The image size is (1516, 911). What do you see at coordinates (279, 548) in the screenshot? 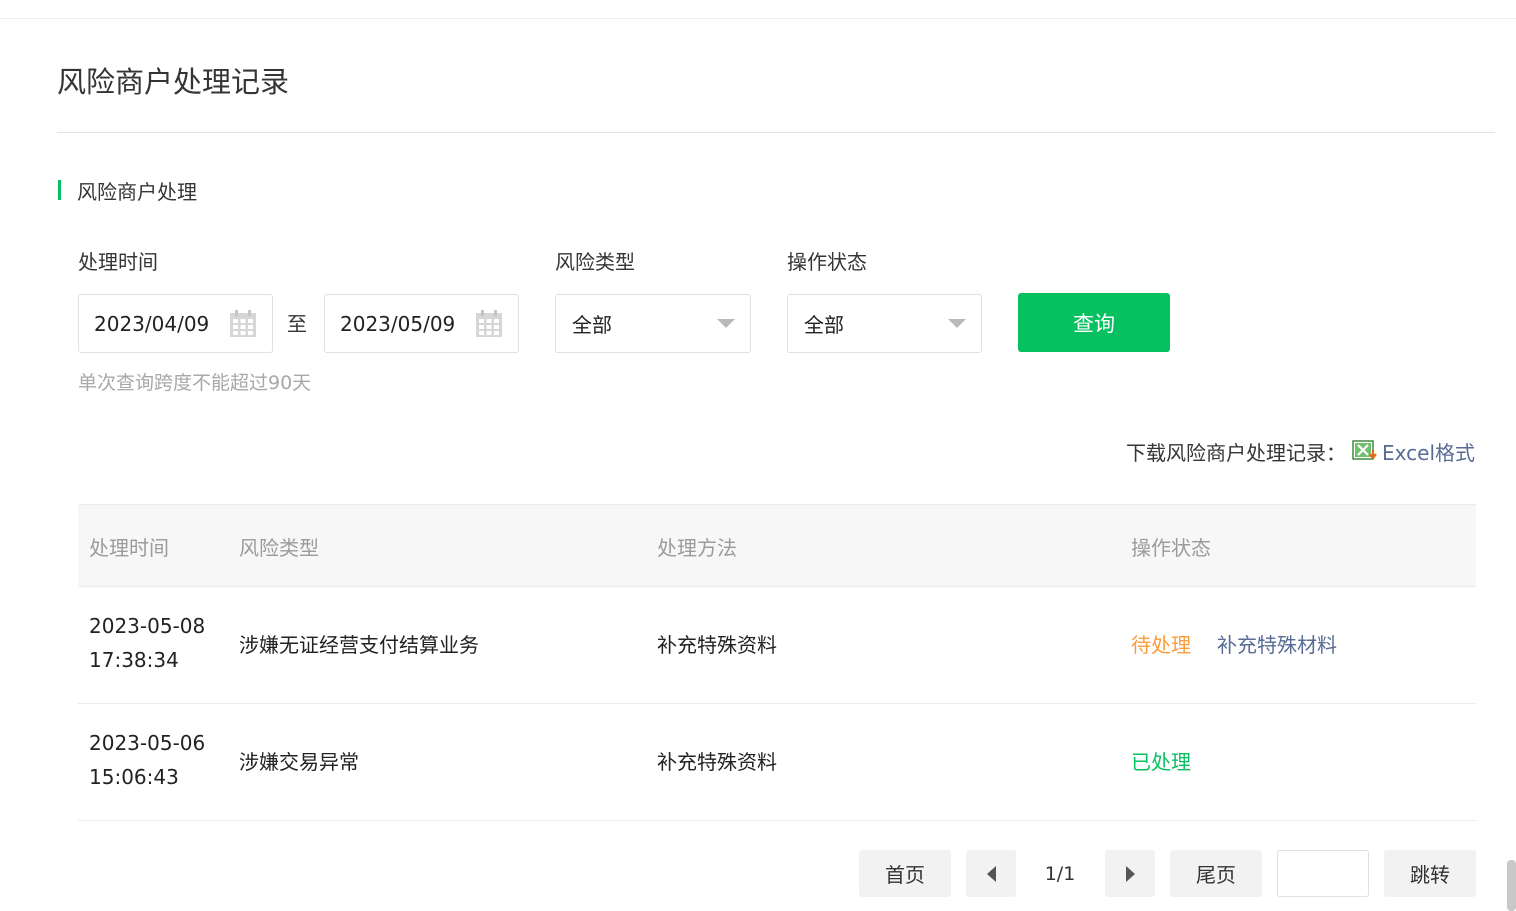
I see `column-header-risk-type: 风险类型` at bounding box center [279, 548].